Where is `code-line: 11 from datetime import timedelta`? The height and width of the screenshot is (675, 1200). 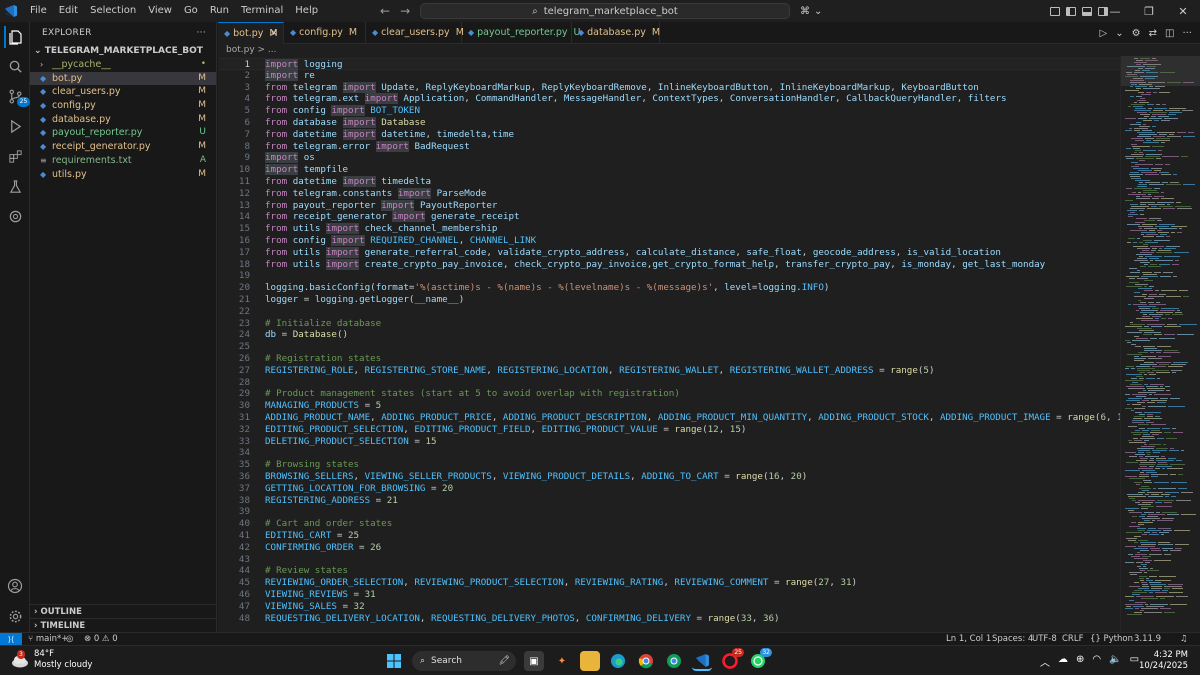 code-line: 11 from datetime import timedelta is located at coordinates (669, 182).